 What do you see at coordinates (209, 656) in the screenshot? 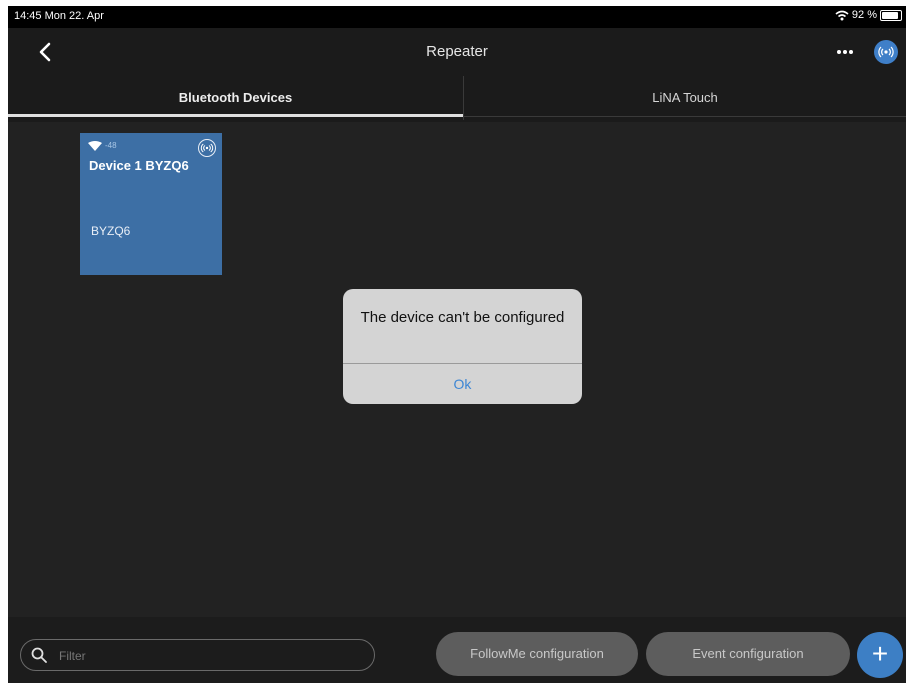
I see `filter-input` at bounding box center [209, 656].